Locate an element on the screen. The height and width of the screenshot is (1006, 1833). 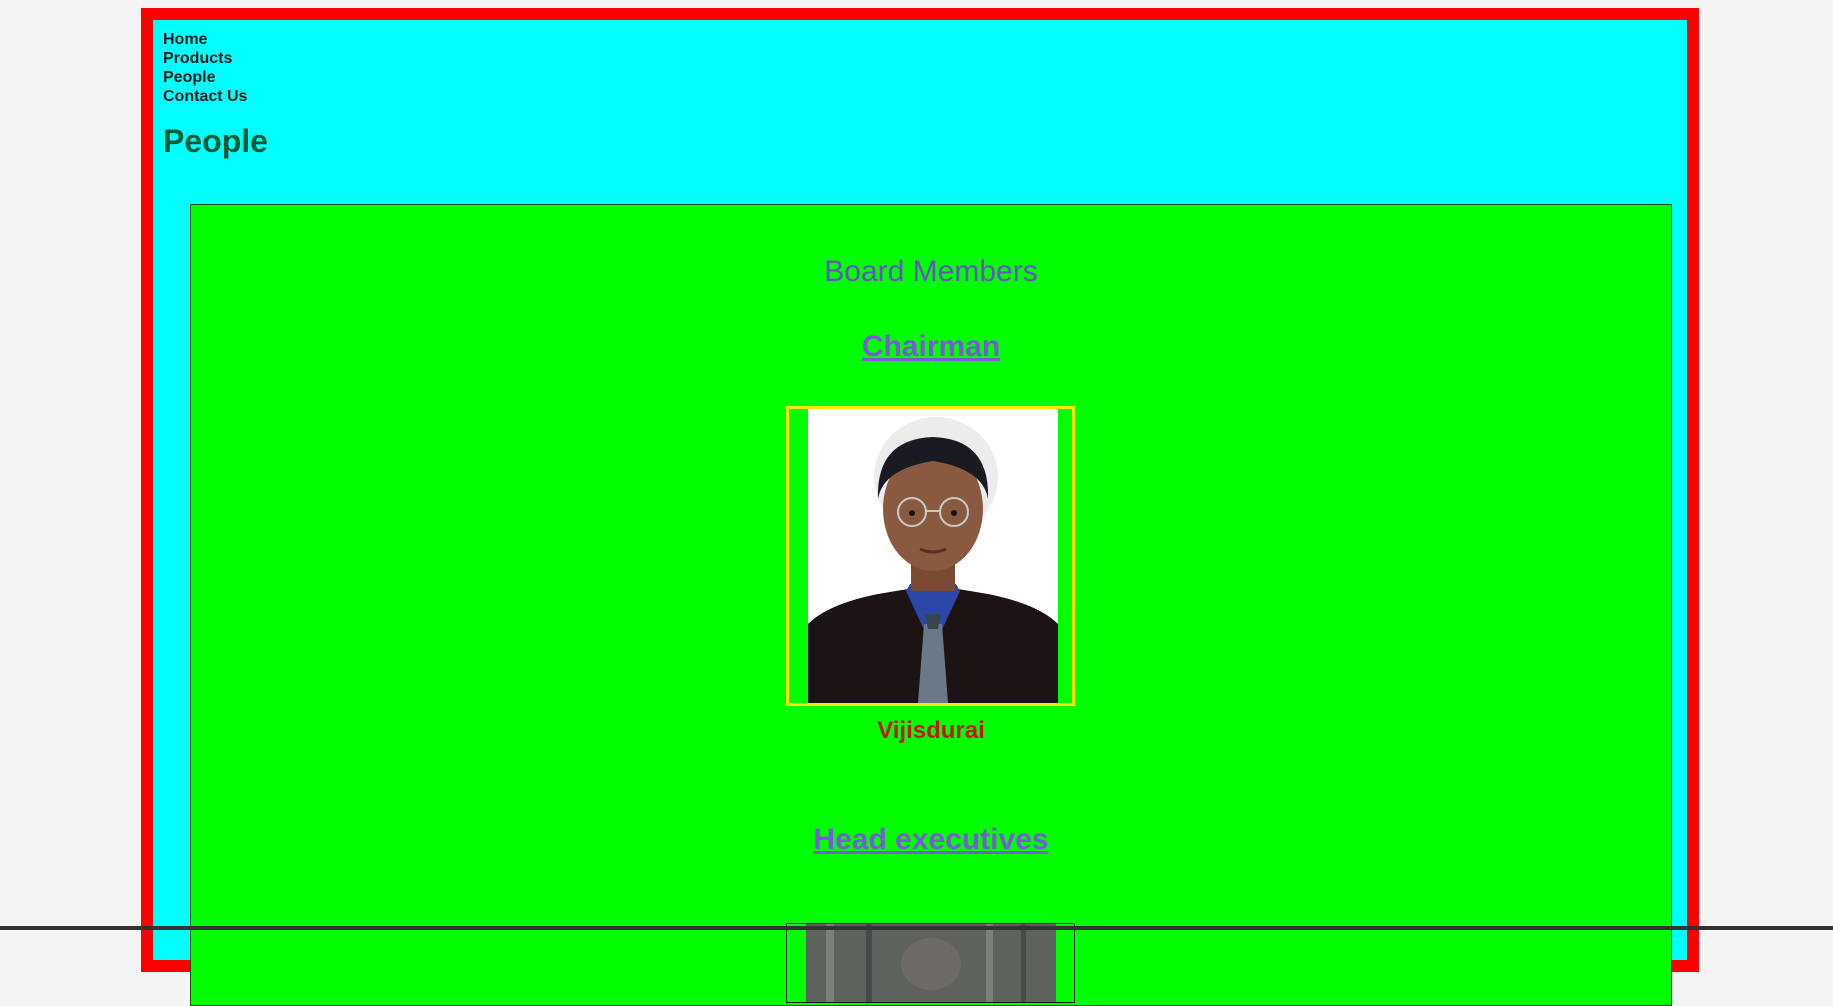
head-executives-link: Head executives is located at coordinates (930, 839).